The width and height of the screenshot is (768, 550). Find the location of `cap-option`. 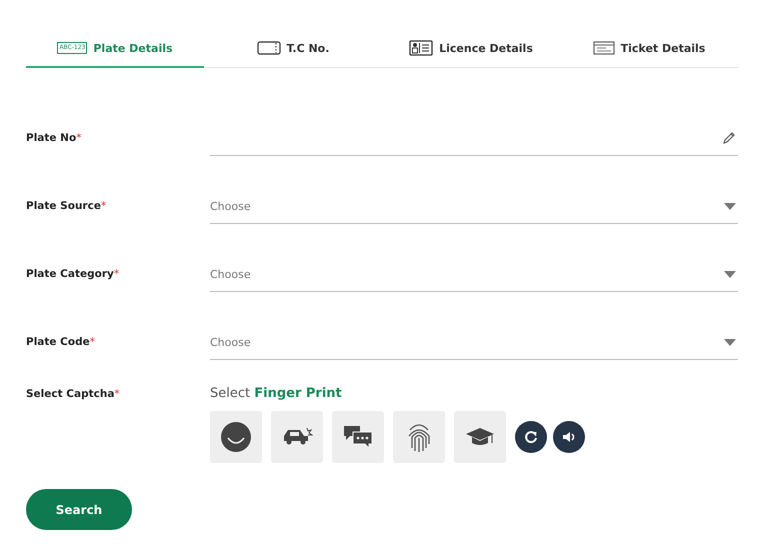

cap-option is located at coordinates (480, 437).